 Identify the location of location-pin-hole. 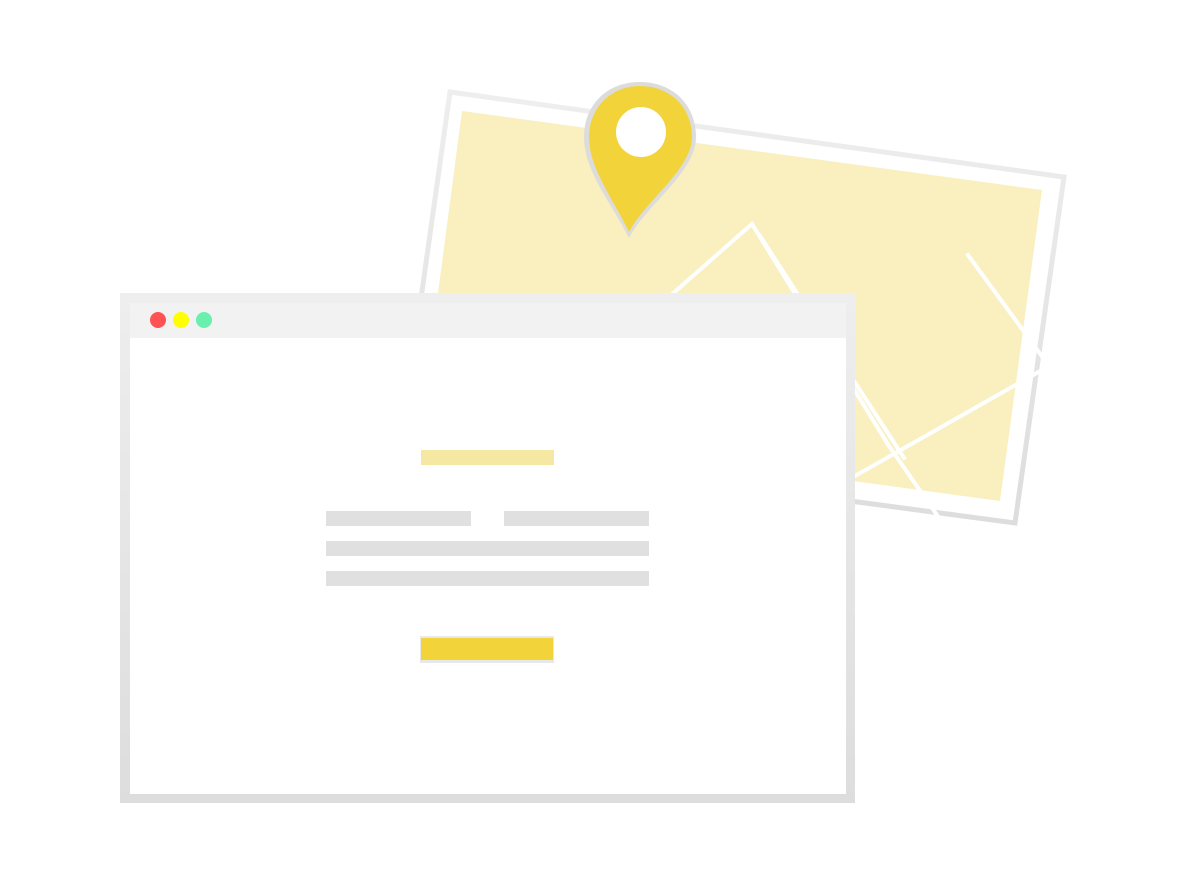
(641, 132).